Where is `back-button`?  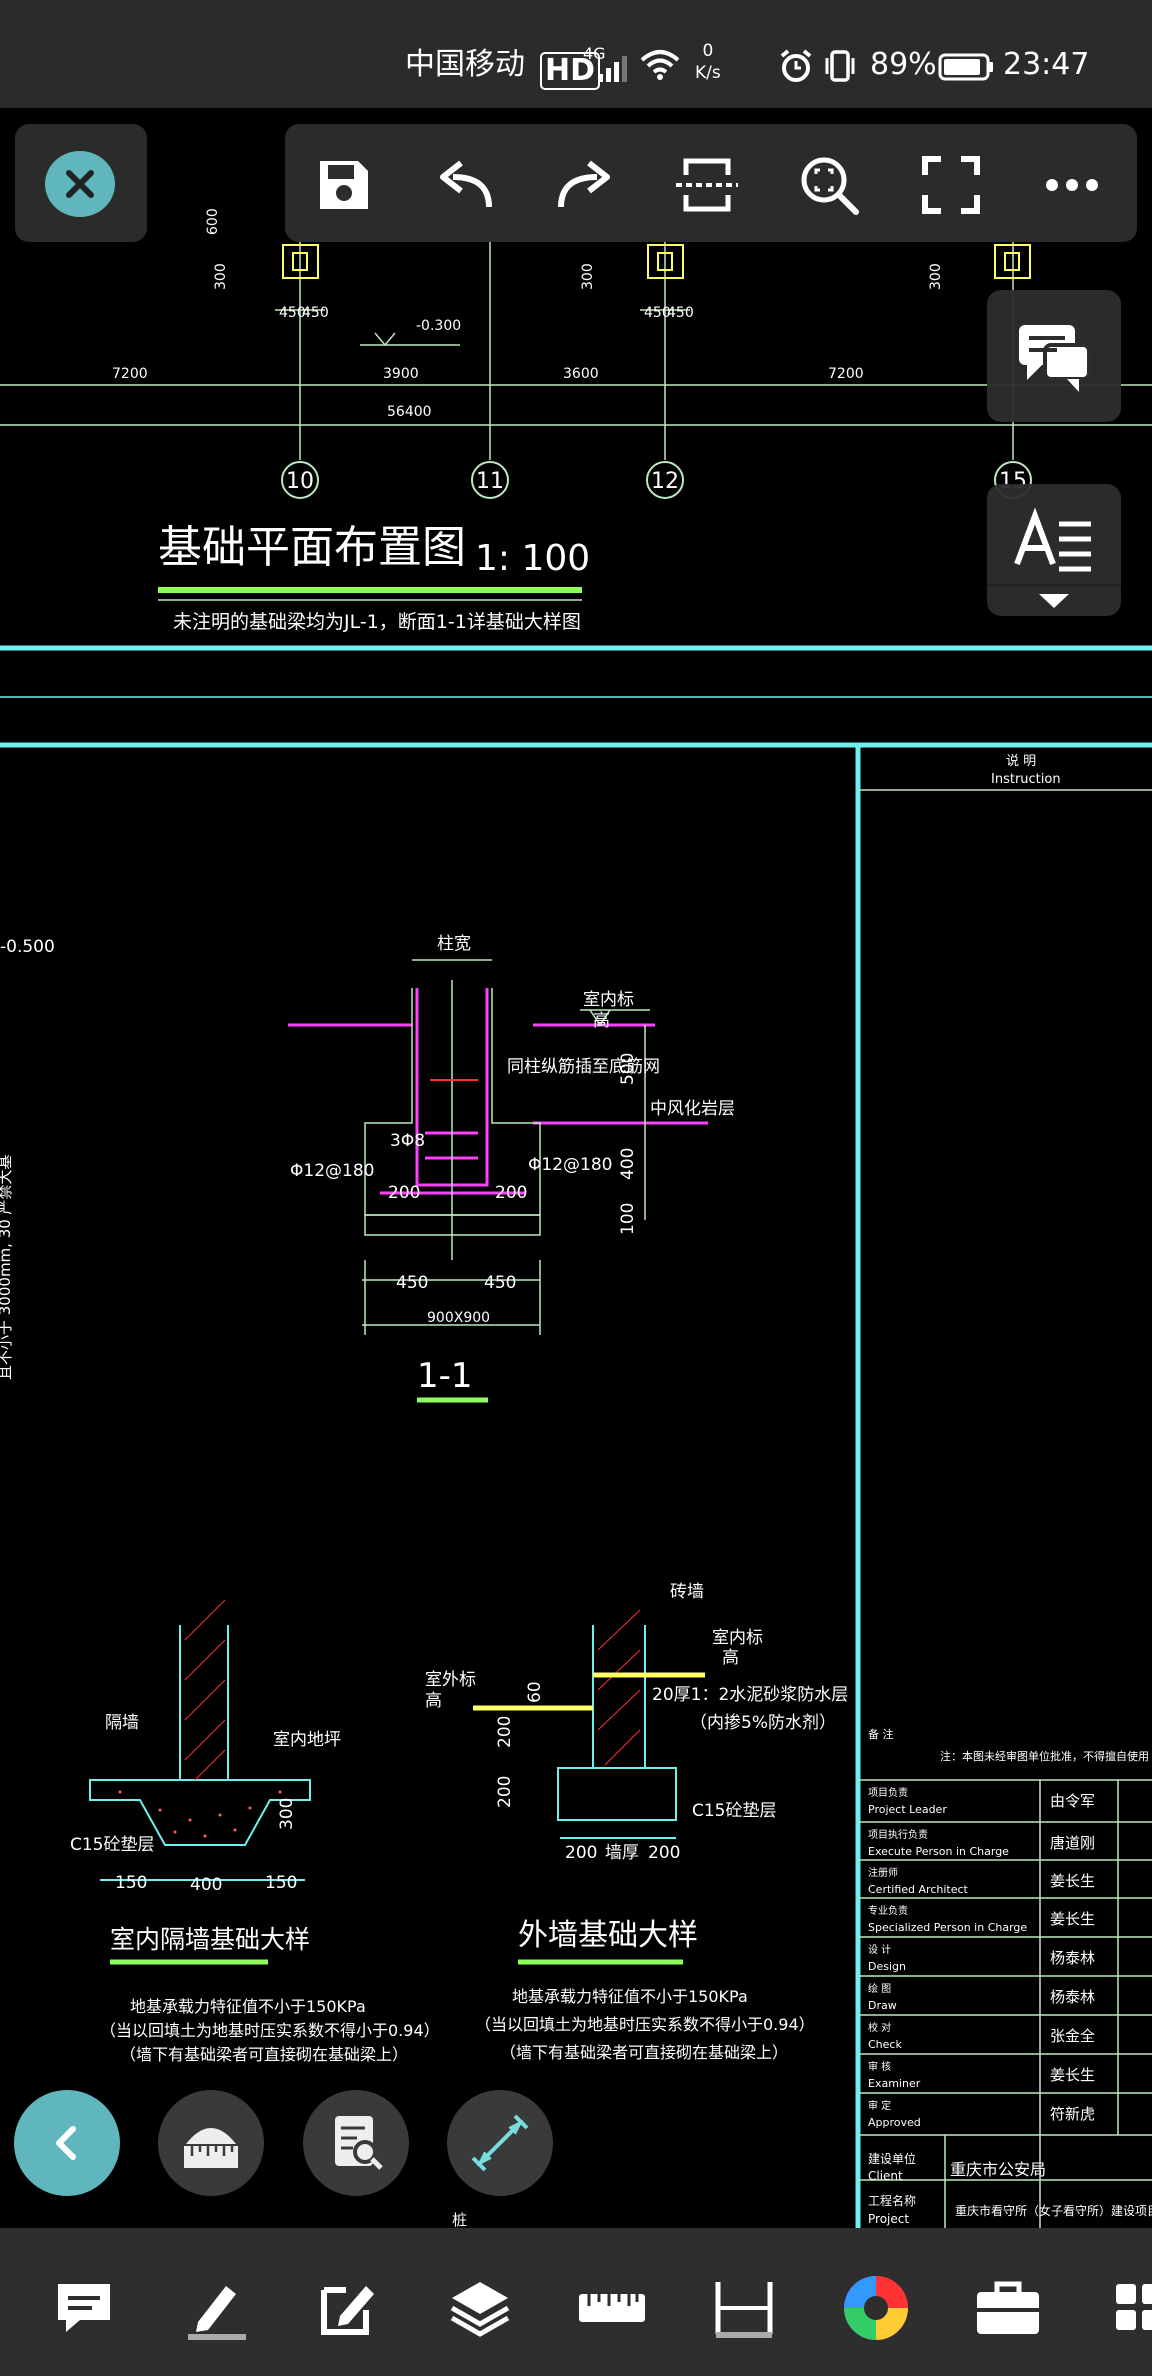 back-button is located at coordinates (67, 2143).